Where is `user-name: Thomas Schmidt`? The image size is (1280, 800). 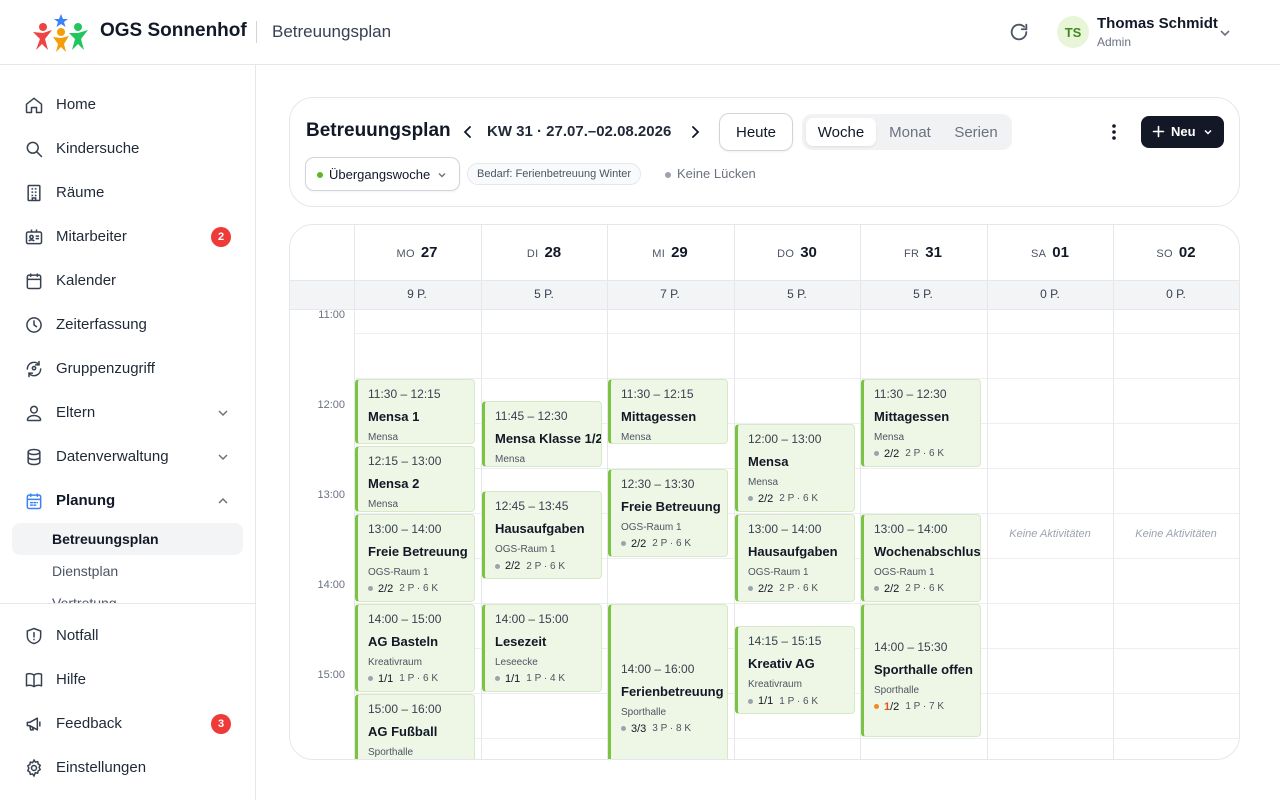 user-name: Thomas Schmidt is located at coordinates (1157, 23).